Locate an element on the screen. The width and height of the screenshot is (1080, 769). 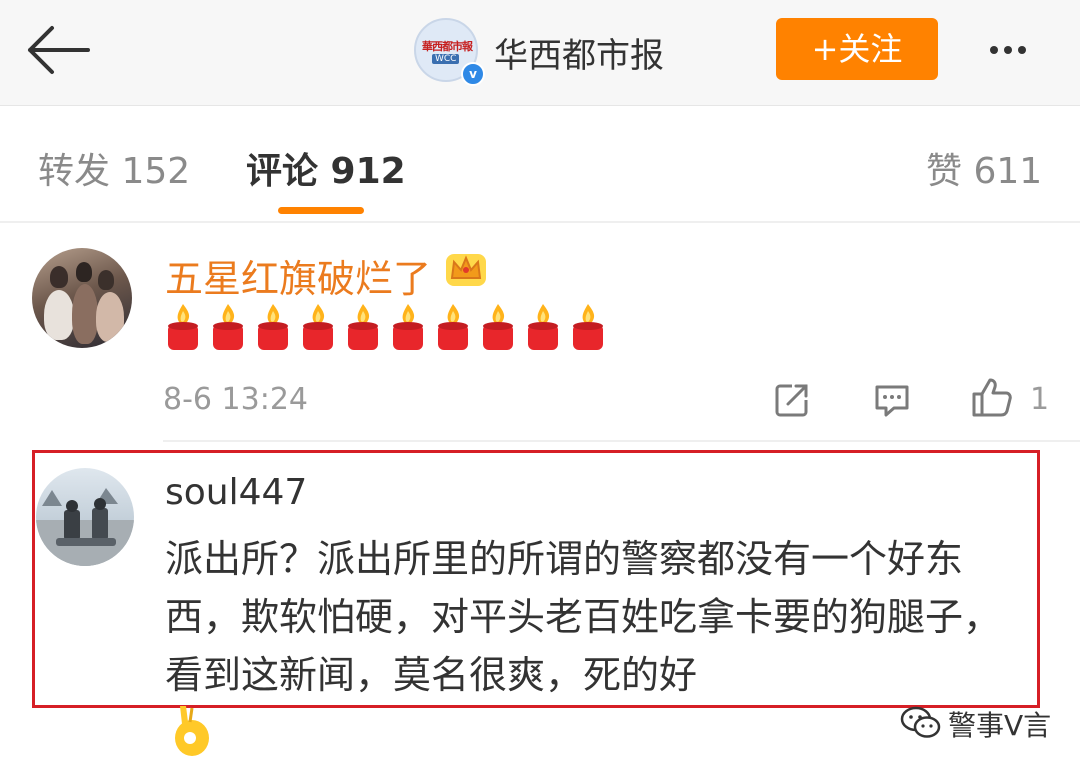
comment-username: soul447 is located at coordinates (236, 492).